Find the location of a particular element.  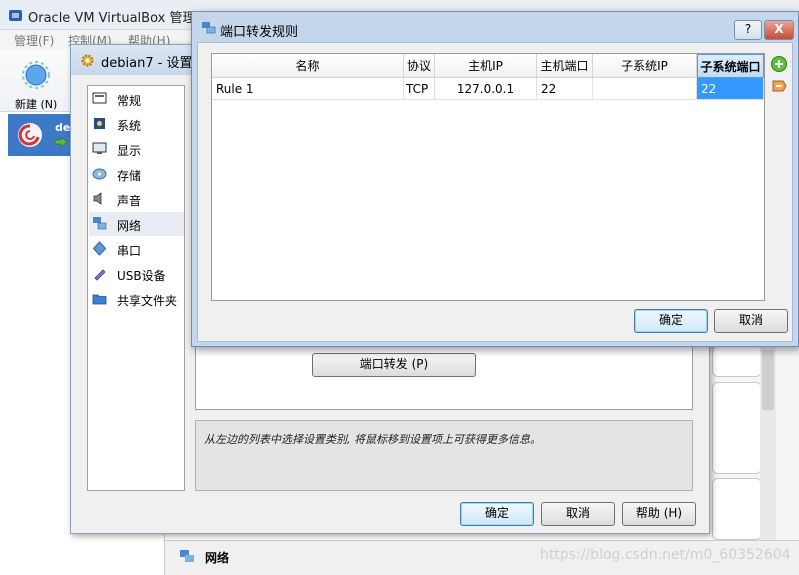

system-chip-icon is located at coordinates (99, 123).